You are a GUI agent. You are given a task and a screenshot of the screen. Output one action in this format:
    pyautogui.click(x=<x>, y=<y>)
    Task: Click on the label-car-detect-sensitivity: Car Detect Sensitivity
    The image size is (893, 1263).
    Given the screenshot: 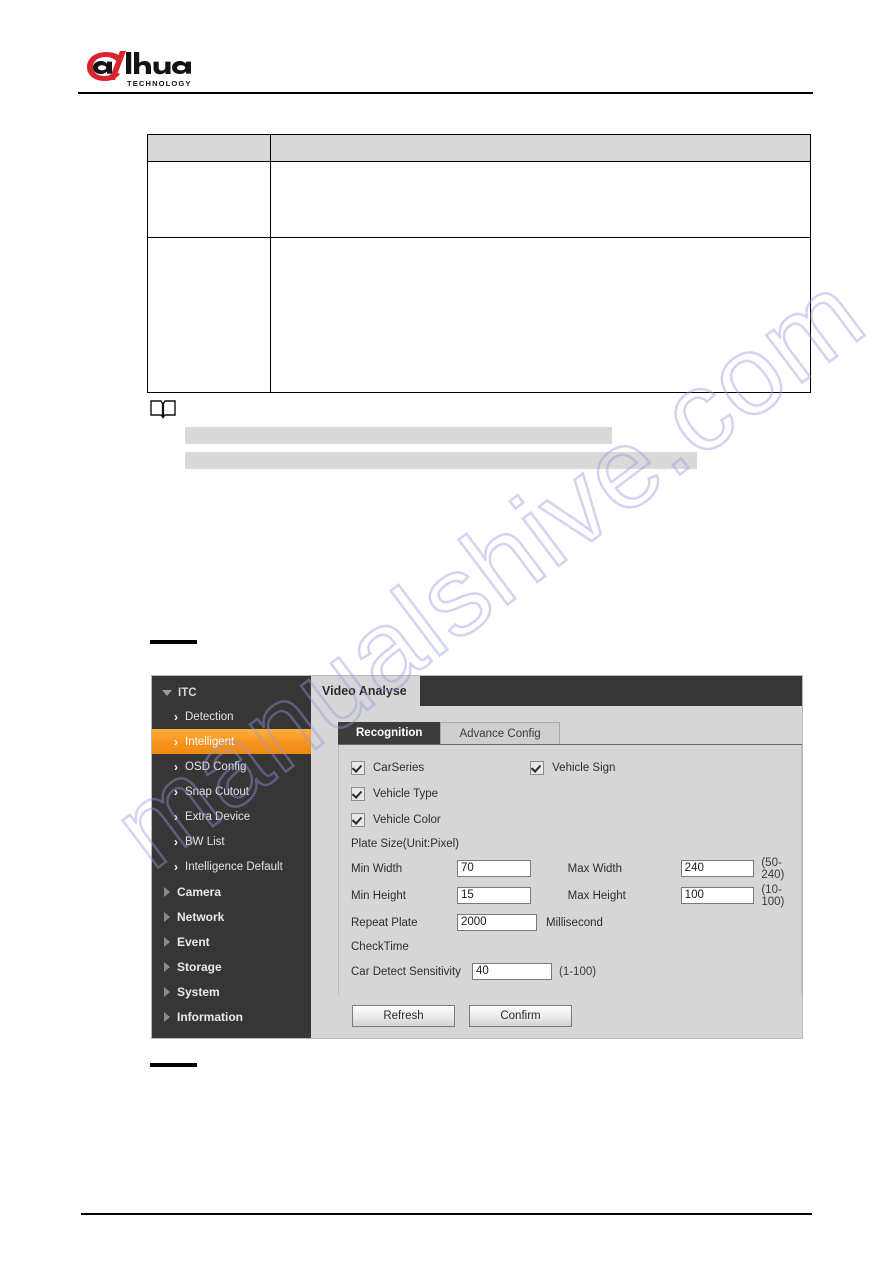 What is the action you would take?
    pyautogui.click(x=406, y=971)
    